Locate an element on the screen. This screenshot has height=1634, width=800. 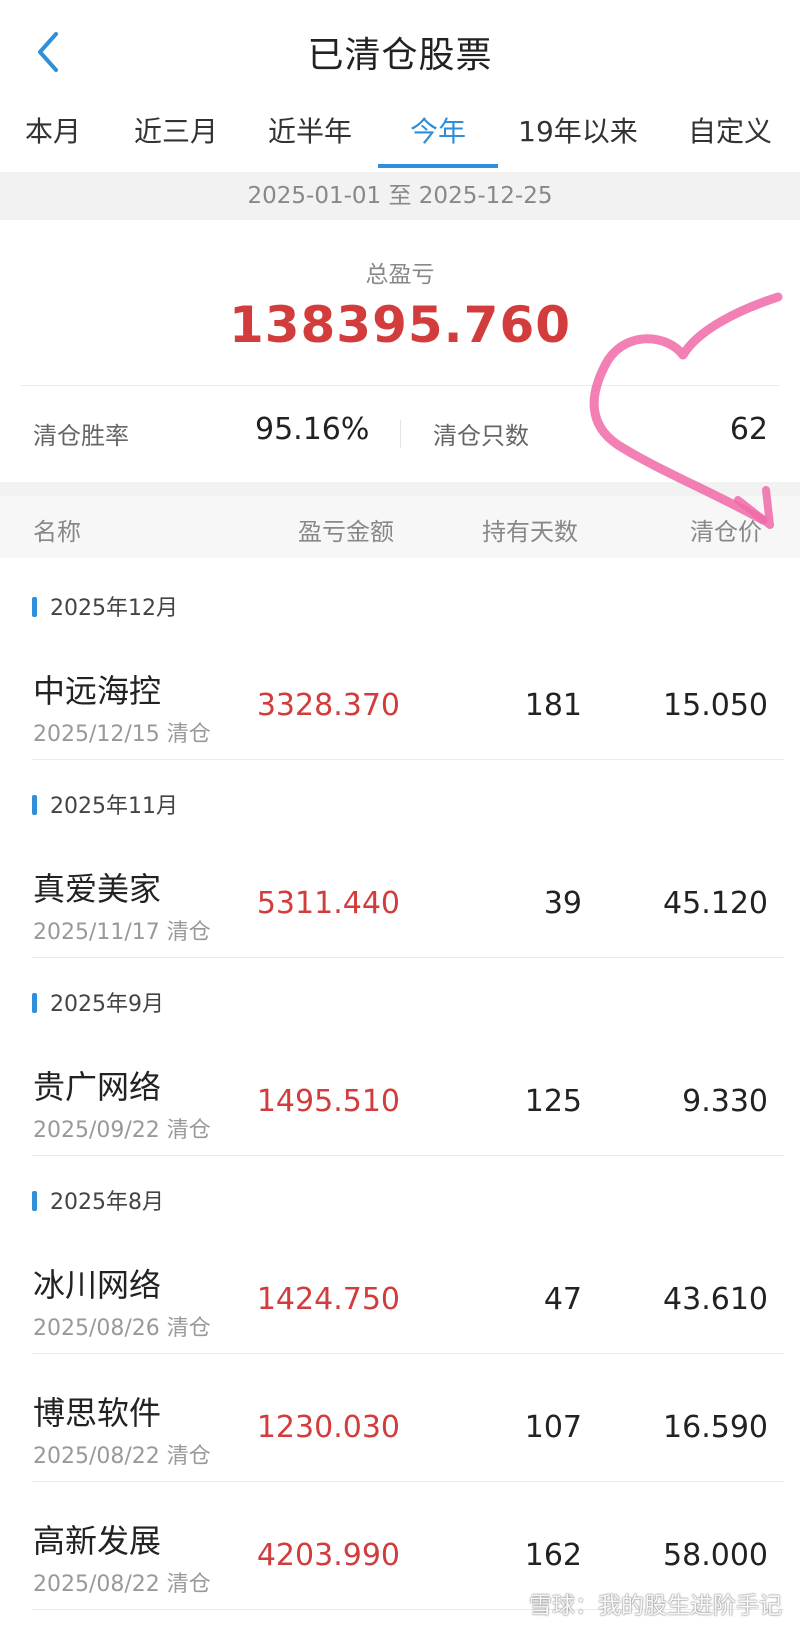
list-item: 中远海控 2025/12/15 清仓 3328.370 181 15.050 is located at coordinates (400, 696).